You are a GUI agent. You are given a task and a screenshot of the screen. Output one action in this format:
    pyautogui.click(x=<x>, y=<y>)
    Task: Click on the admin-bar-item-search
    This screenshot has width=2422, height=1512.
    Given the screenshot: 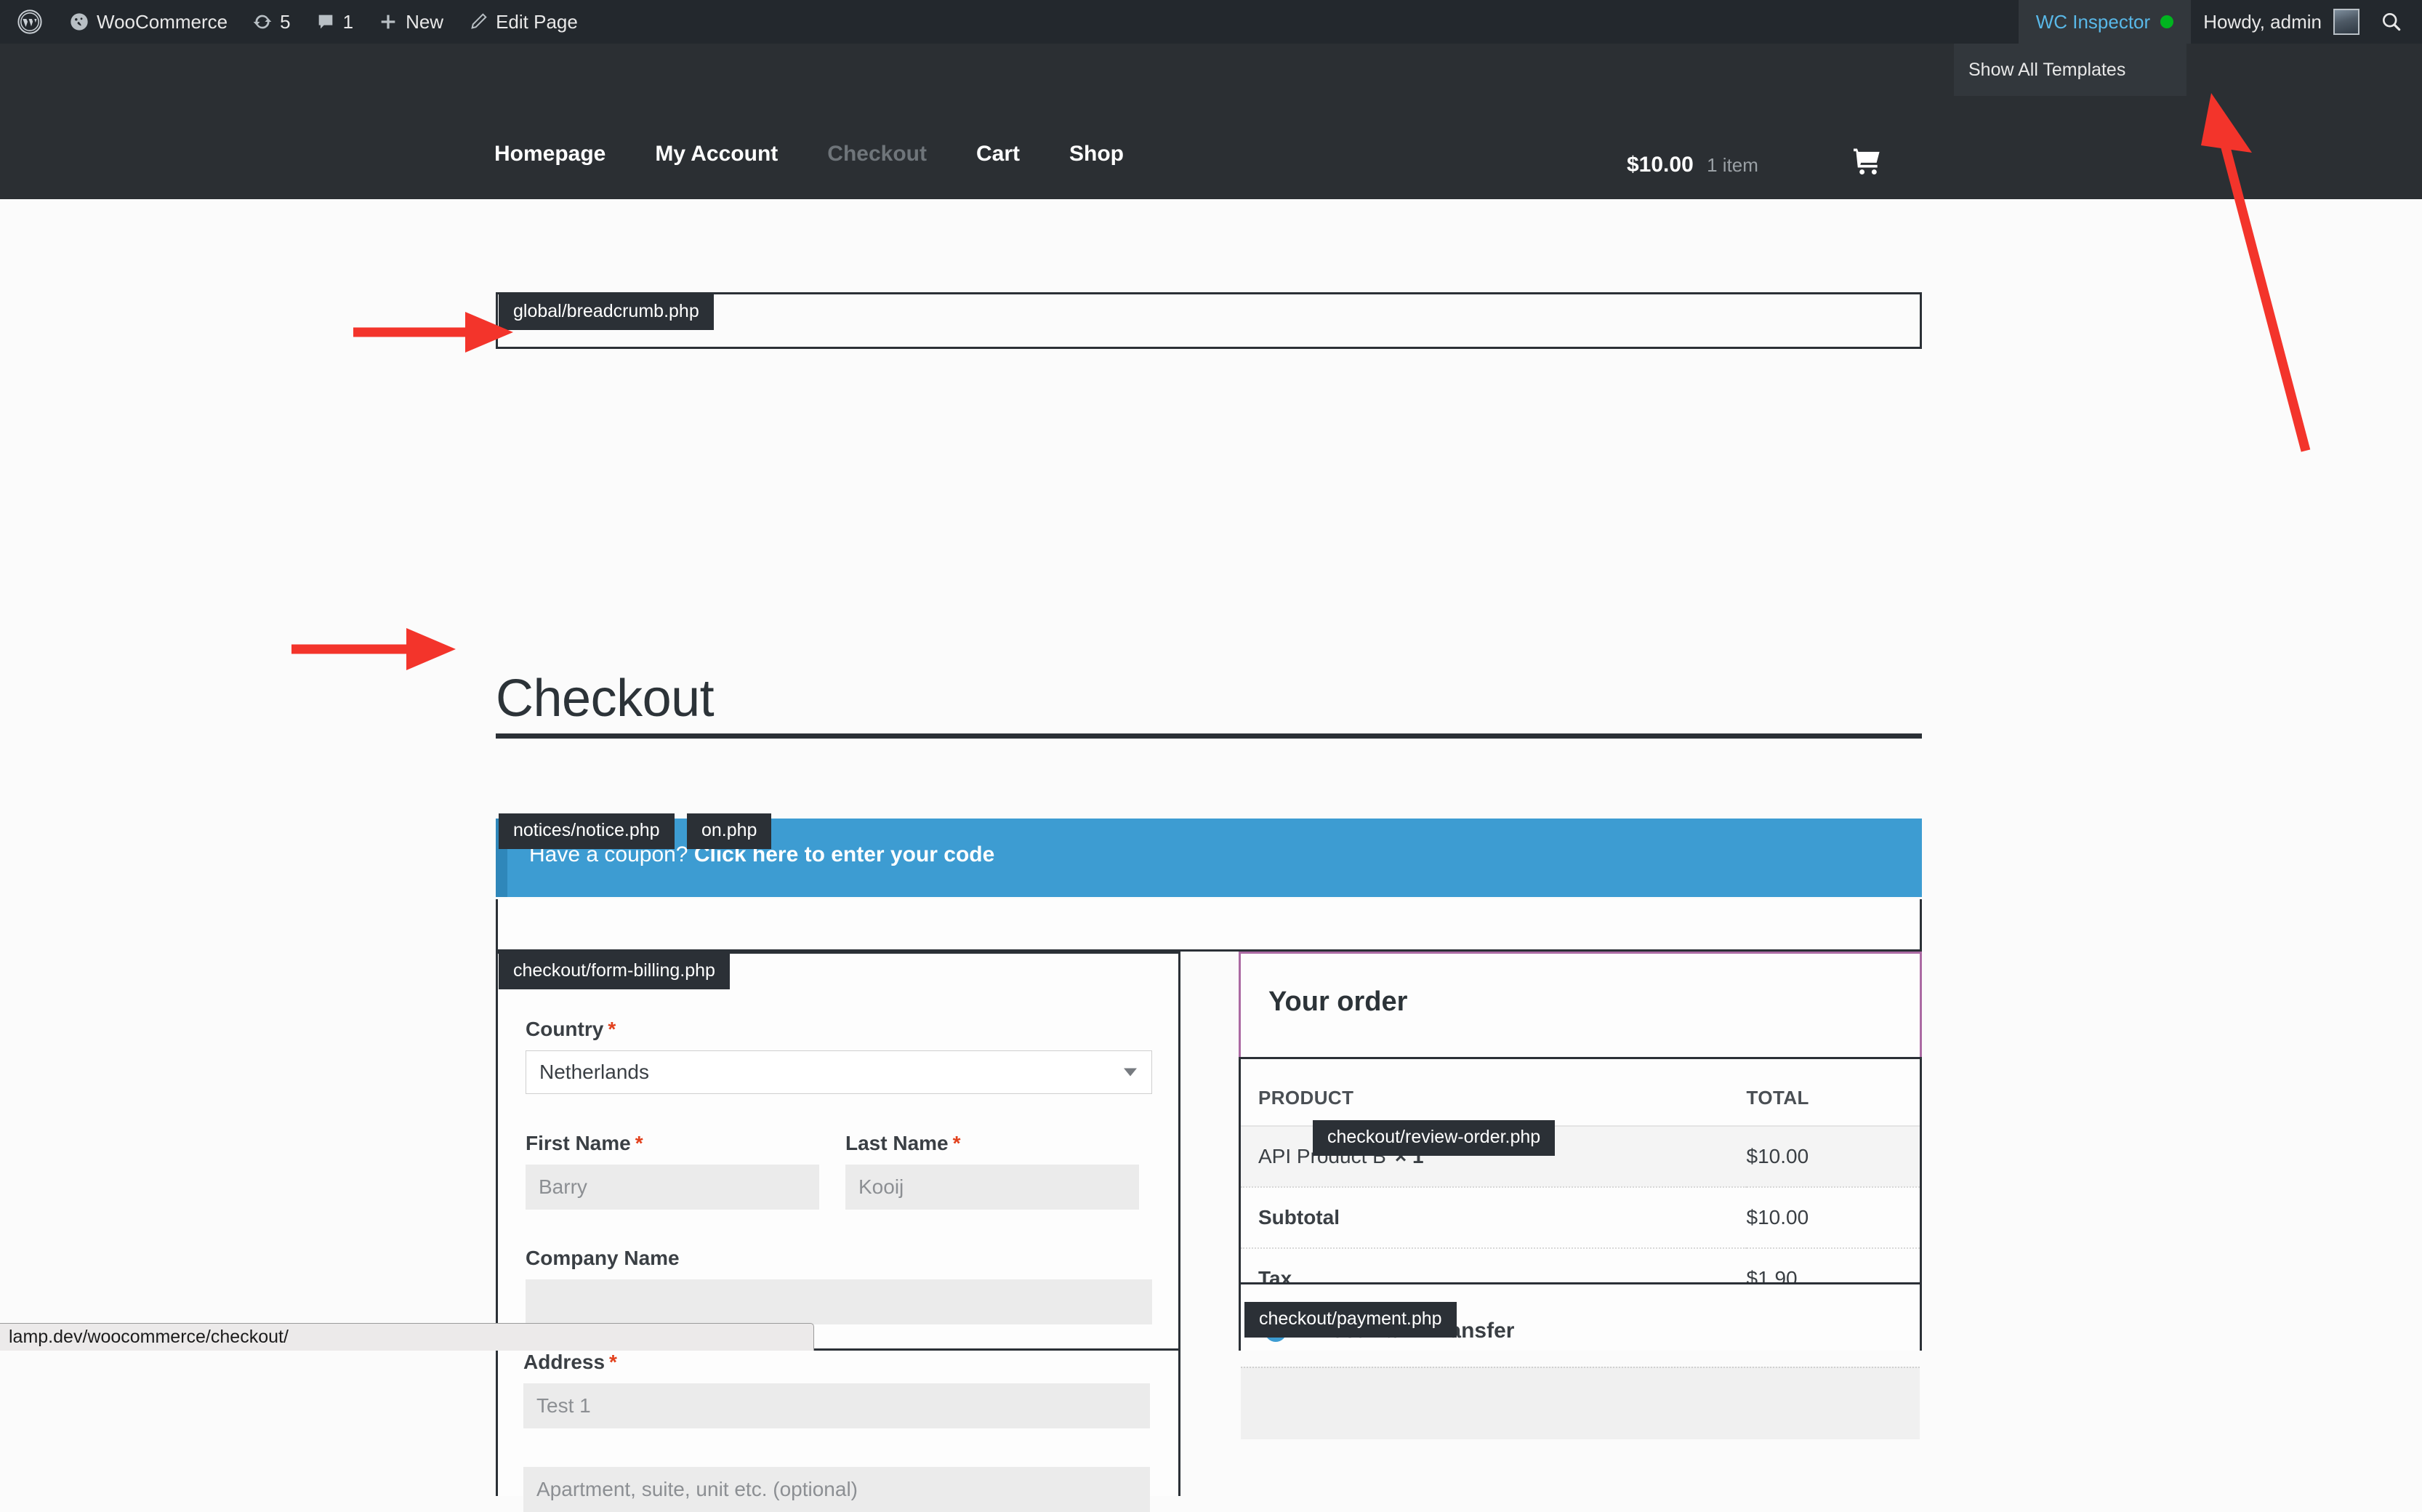 What is the action you would take?
    pyautogui.click(x=2396, y=22)
    